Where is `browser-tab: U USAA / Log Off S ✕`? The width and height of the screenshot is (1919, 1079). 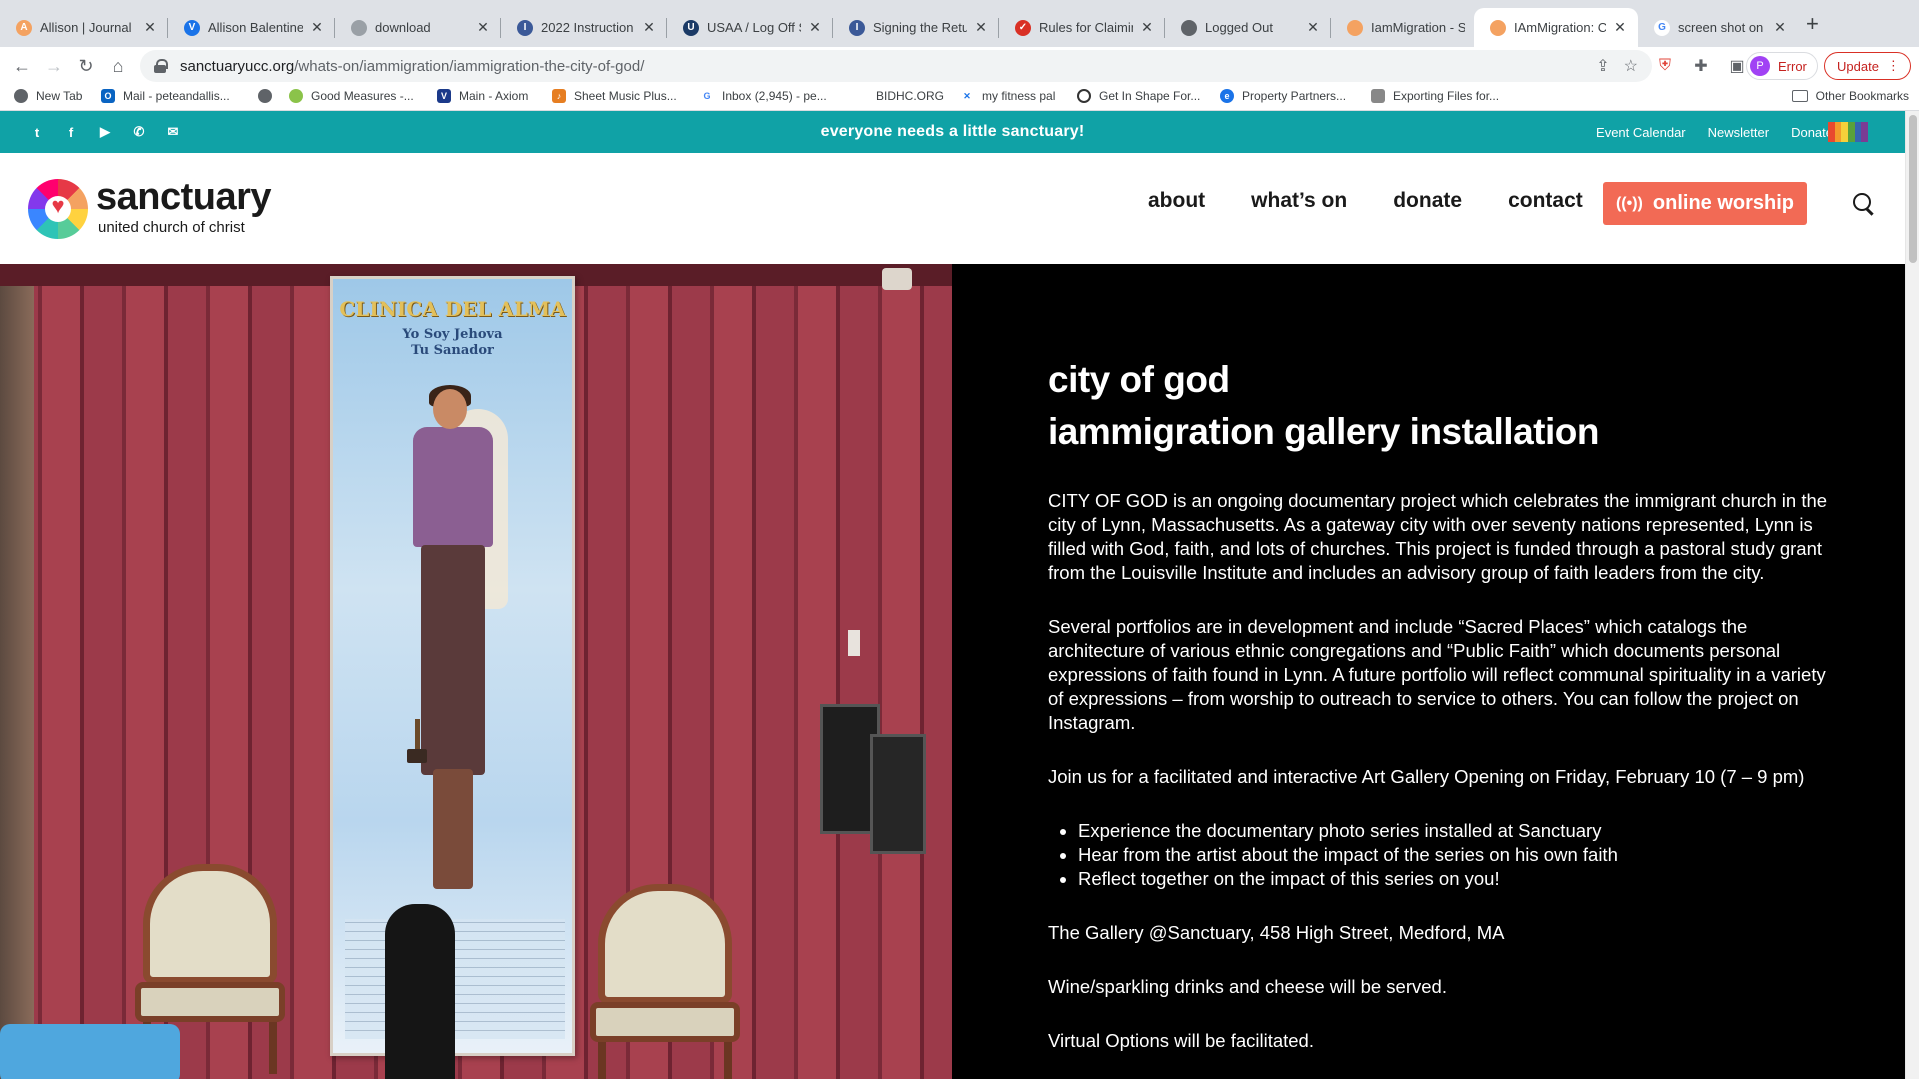
browser-tab: U USAA / Log Off S ✕ is located at coordinates (750, 27).